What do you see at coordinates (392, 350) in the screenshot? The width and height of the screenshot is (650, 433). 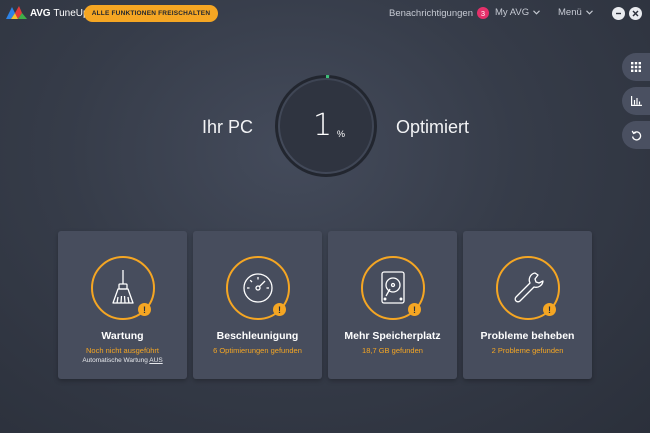 I see `card-status: 18,7 GB gefunden` at bounding box center [392, 350].